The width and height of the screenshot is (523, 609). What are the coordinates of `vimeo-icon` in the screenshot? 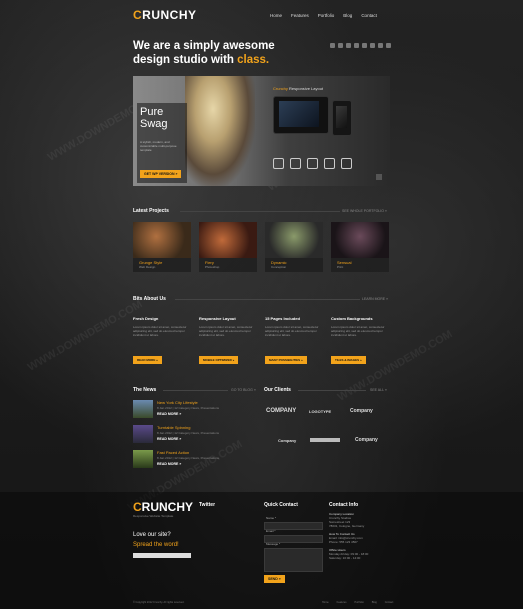 It's located at (356, 45).